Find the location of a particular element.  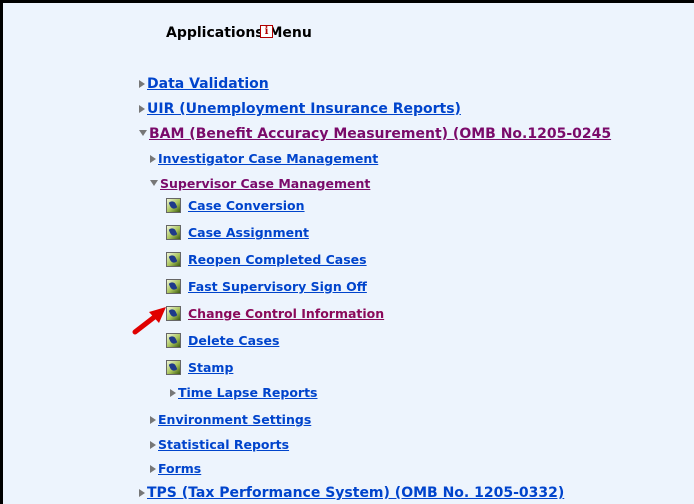

menu-item-supervisor: Supervisor Case Management is located at coordinates (260, 183).